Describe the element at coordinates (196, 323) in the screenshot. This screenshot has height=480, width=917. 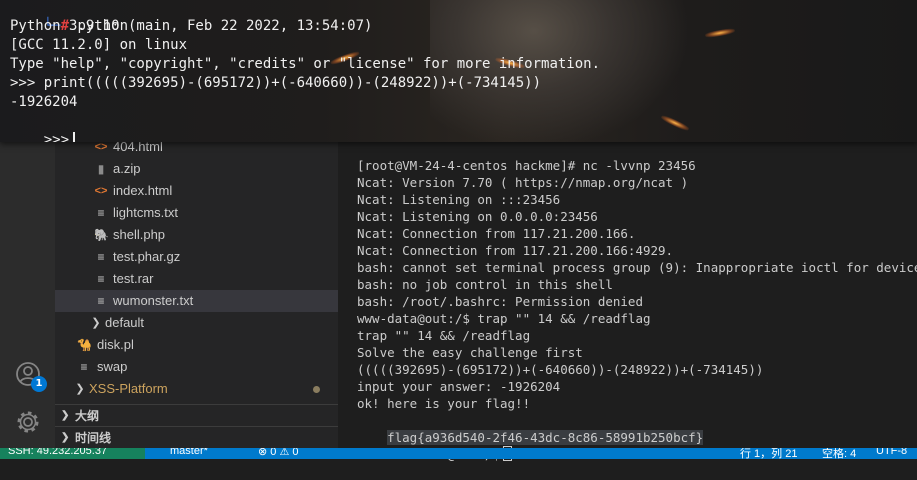
I see `folder-default: ❯ default` at that location.